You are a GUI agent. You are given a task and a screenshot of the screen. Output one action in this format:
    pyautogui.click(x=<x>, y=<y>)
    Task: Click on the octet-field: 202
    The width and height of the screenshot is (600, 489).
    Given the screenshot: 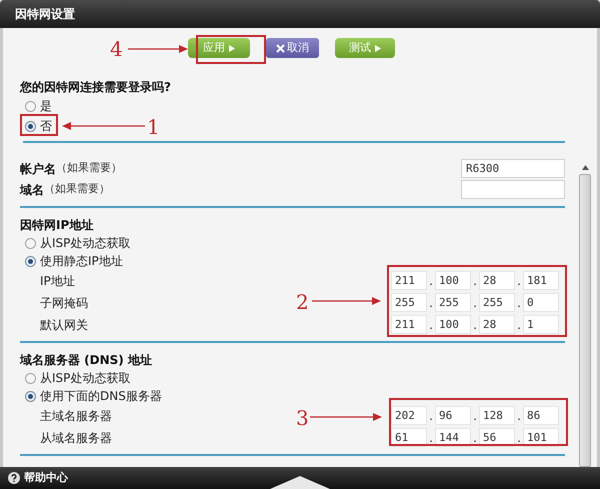 What is the action you would take?
    pyautogui.click(x=409, y=415)
    